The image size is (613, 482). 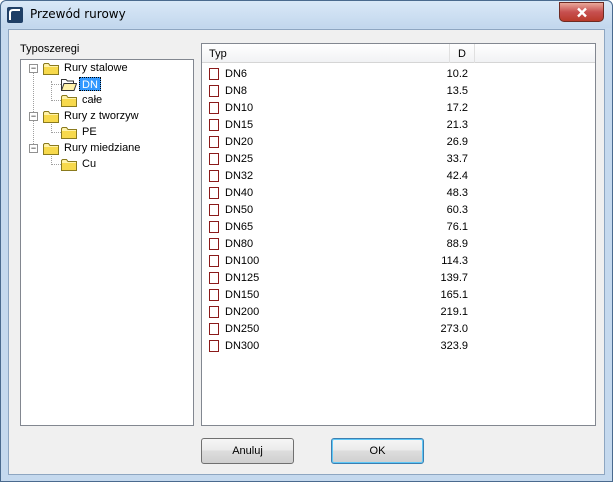 What do you see at coordinates (457, 108) in the screenshot?
I see `item-diameter: 17.2` at bounding box center [457, 108].